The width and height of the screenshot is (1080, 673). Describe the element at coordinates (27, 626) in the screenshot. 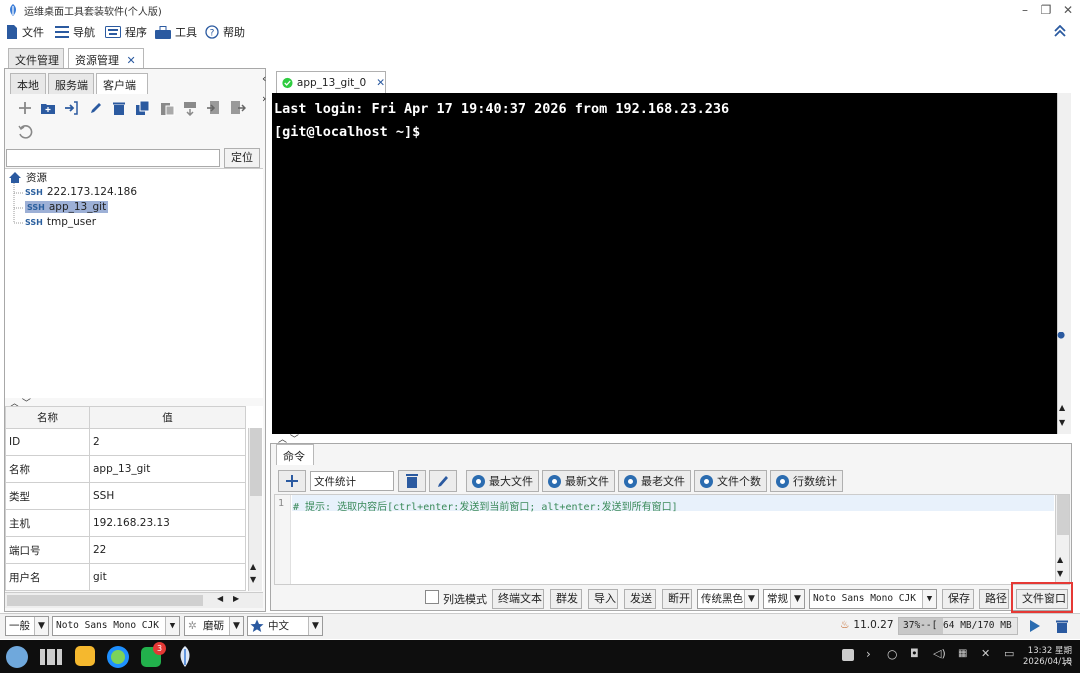

I see `general-select: 一般 ▼` at that location.